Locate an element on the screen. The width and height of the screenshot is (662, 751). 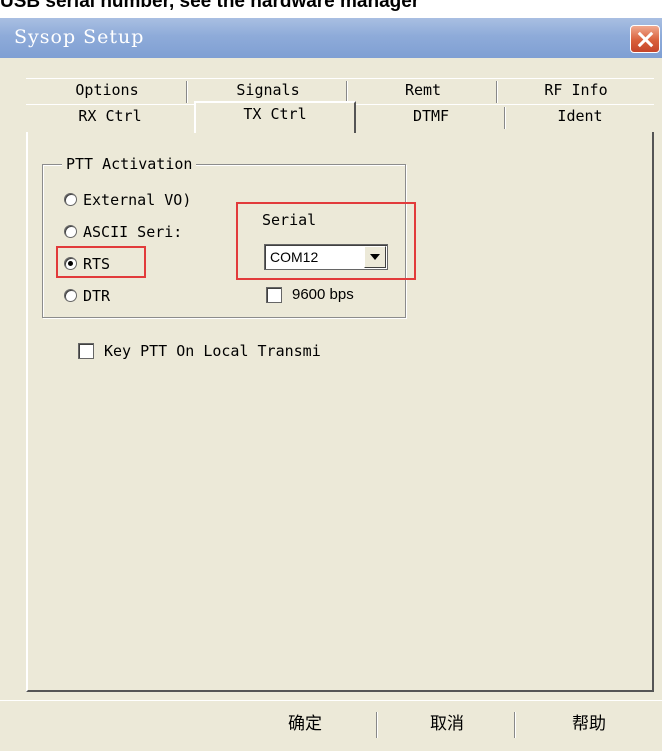
tab-rx-ctrl: RX Ctrl is located at coordinates (110, 116).